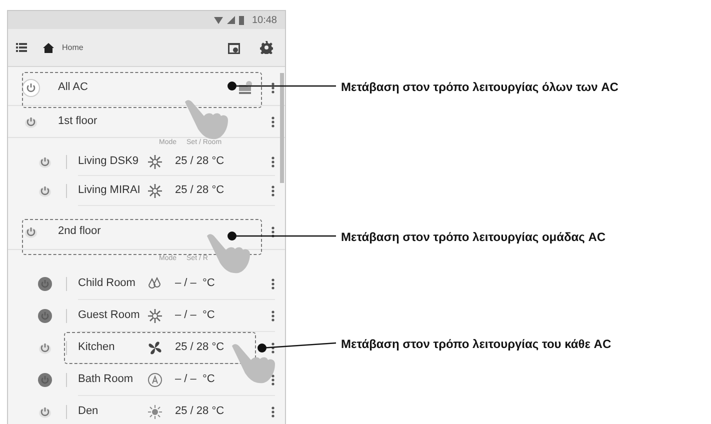  I want to click on unit-icon, so click(245, 87).